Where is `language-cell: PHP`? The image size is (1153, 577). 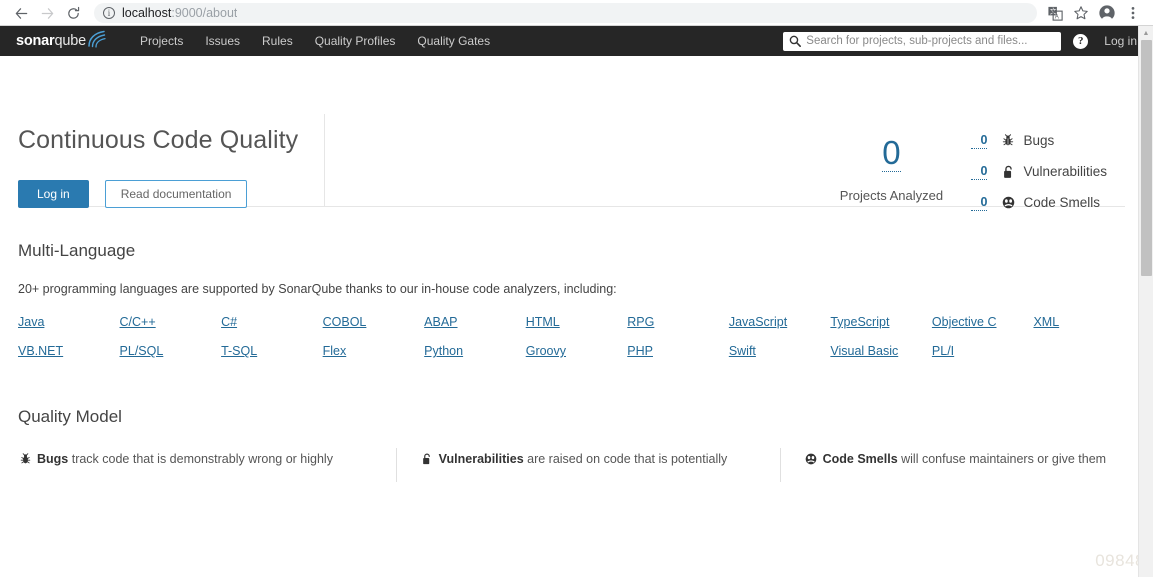
language-cell: PHP is located at coordinates (678, 351).